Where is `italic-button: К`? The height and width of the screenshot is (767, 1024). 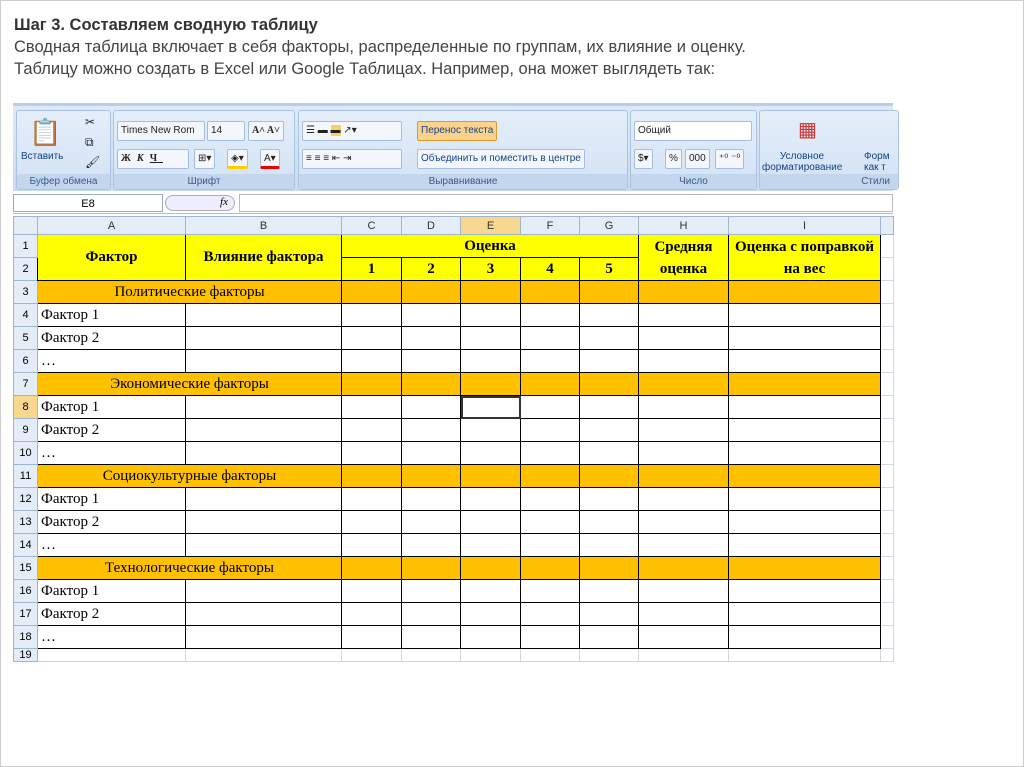 italic-button: К is located at coordinates (143, 158).